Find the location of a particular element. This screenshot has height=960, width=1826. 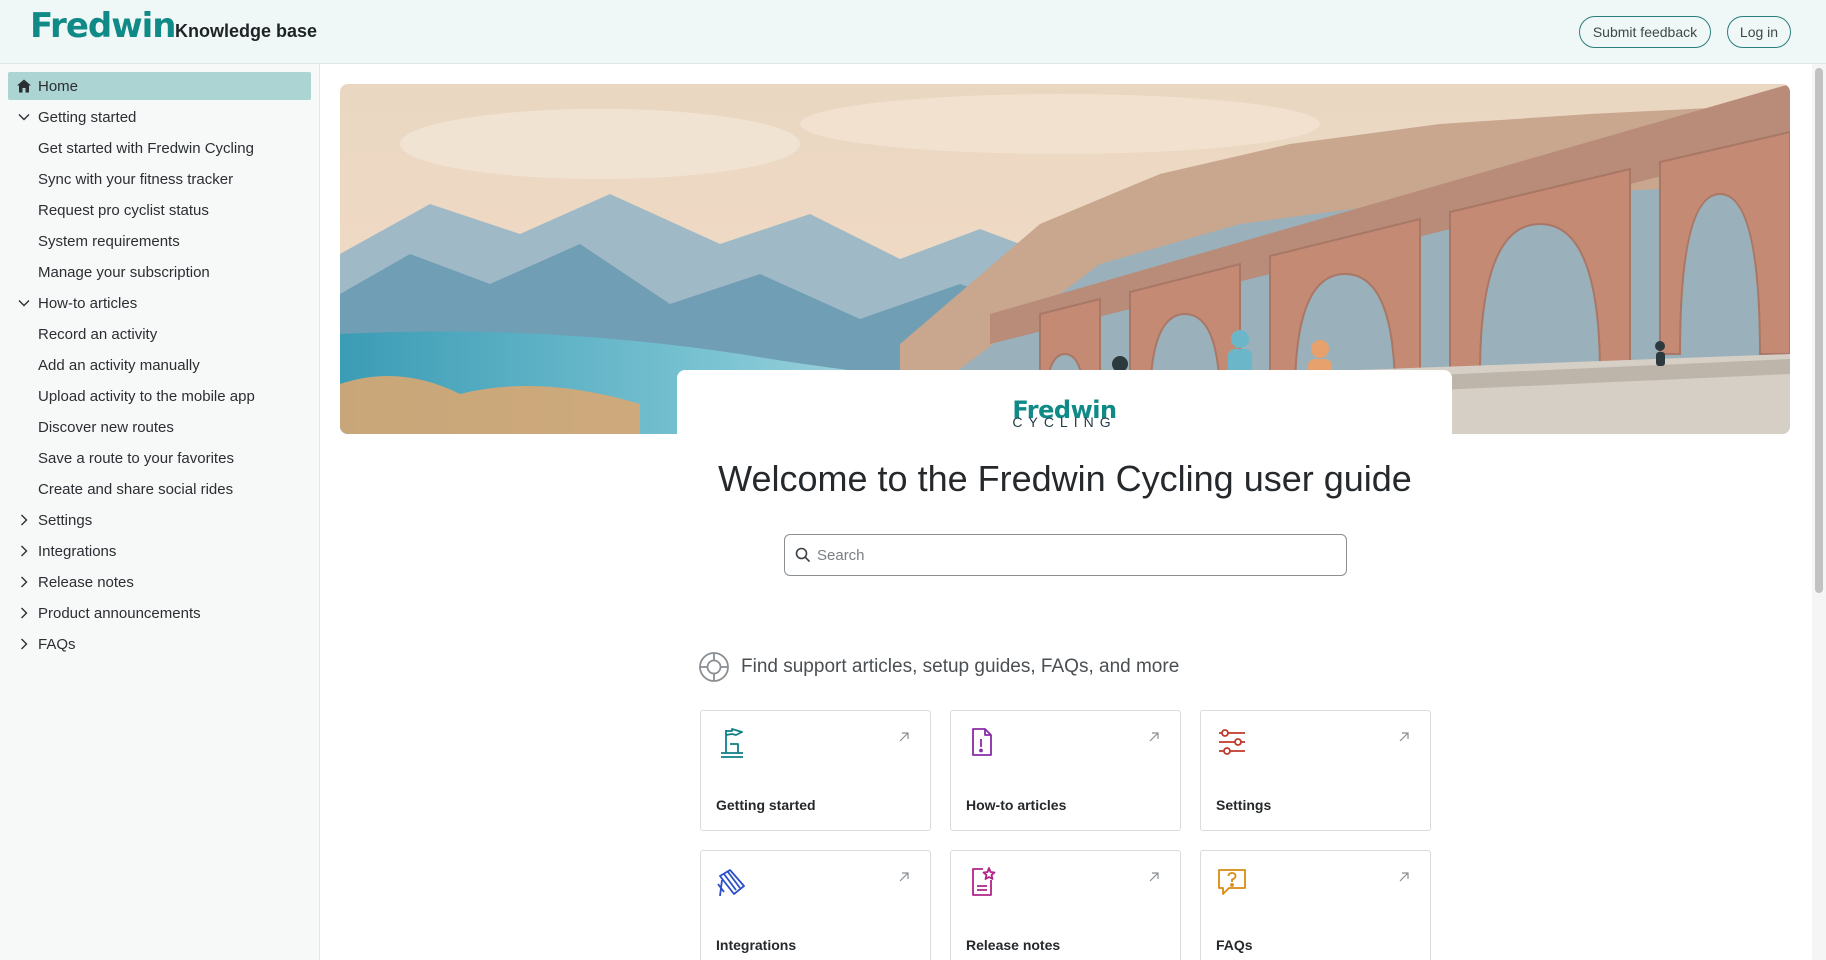

page-scrollbar is located at coordinates (1819, 512).